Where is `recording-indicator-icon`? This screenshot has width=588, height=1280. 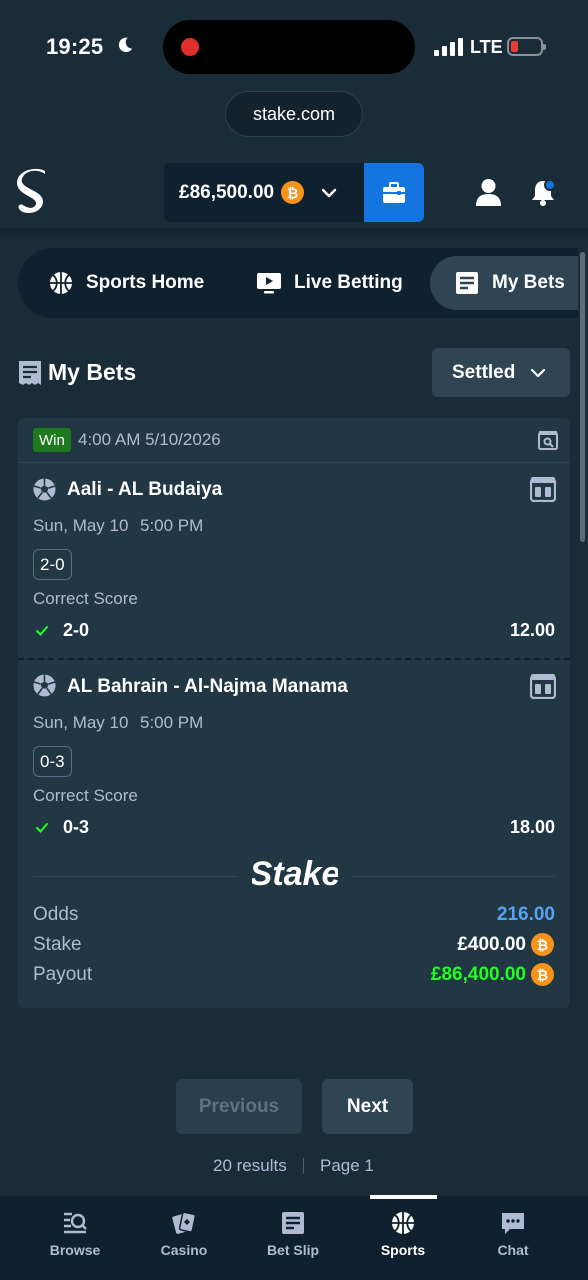 recording-indicator-icon is located at coordinates (190, 47).